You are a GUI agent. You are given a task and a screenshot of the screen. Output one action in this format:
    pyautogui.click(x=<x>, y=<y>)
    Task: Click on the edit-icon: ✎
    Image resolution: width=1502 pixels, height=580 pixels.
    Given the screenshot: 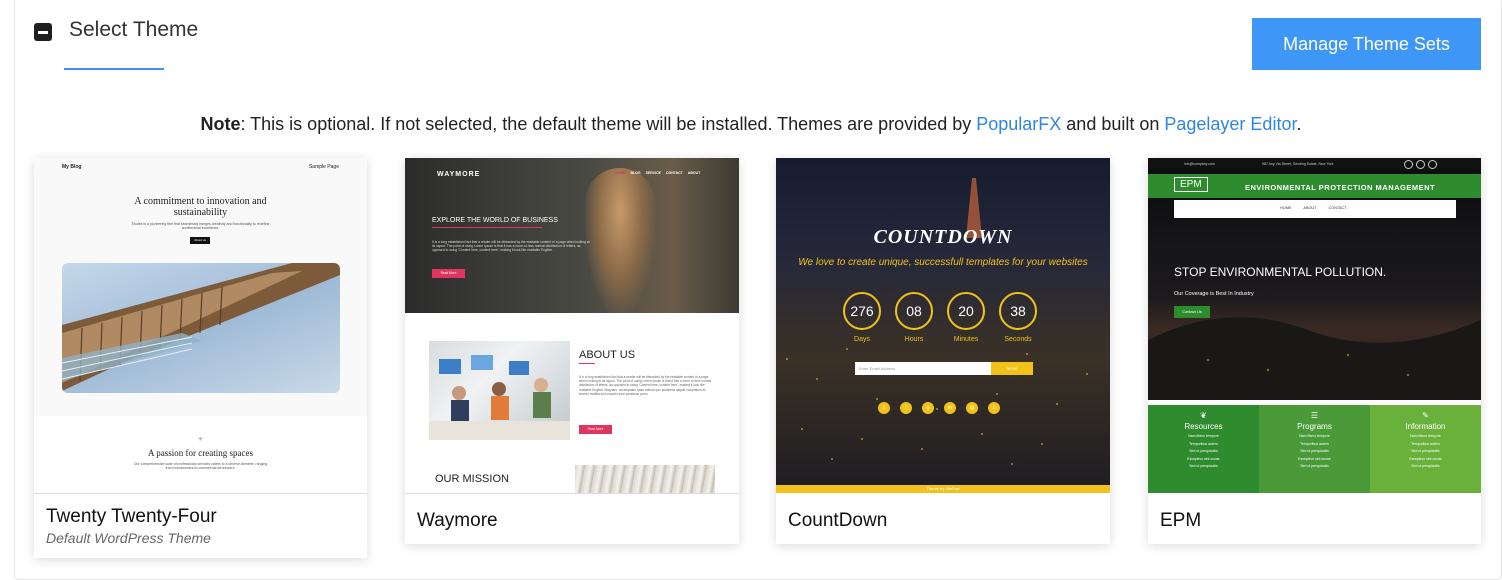 What is the action you would take?
    pyautogui.click(x=1425, y=415)
    